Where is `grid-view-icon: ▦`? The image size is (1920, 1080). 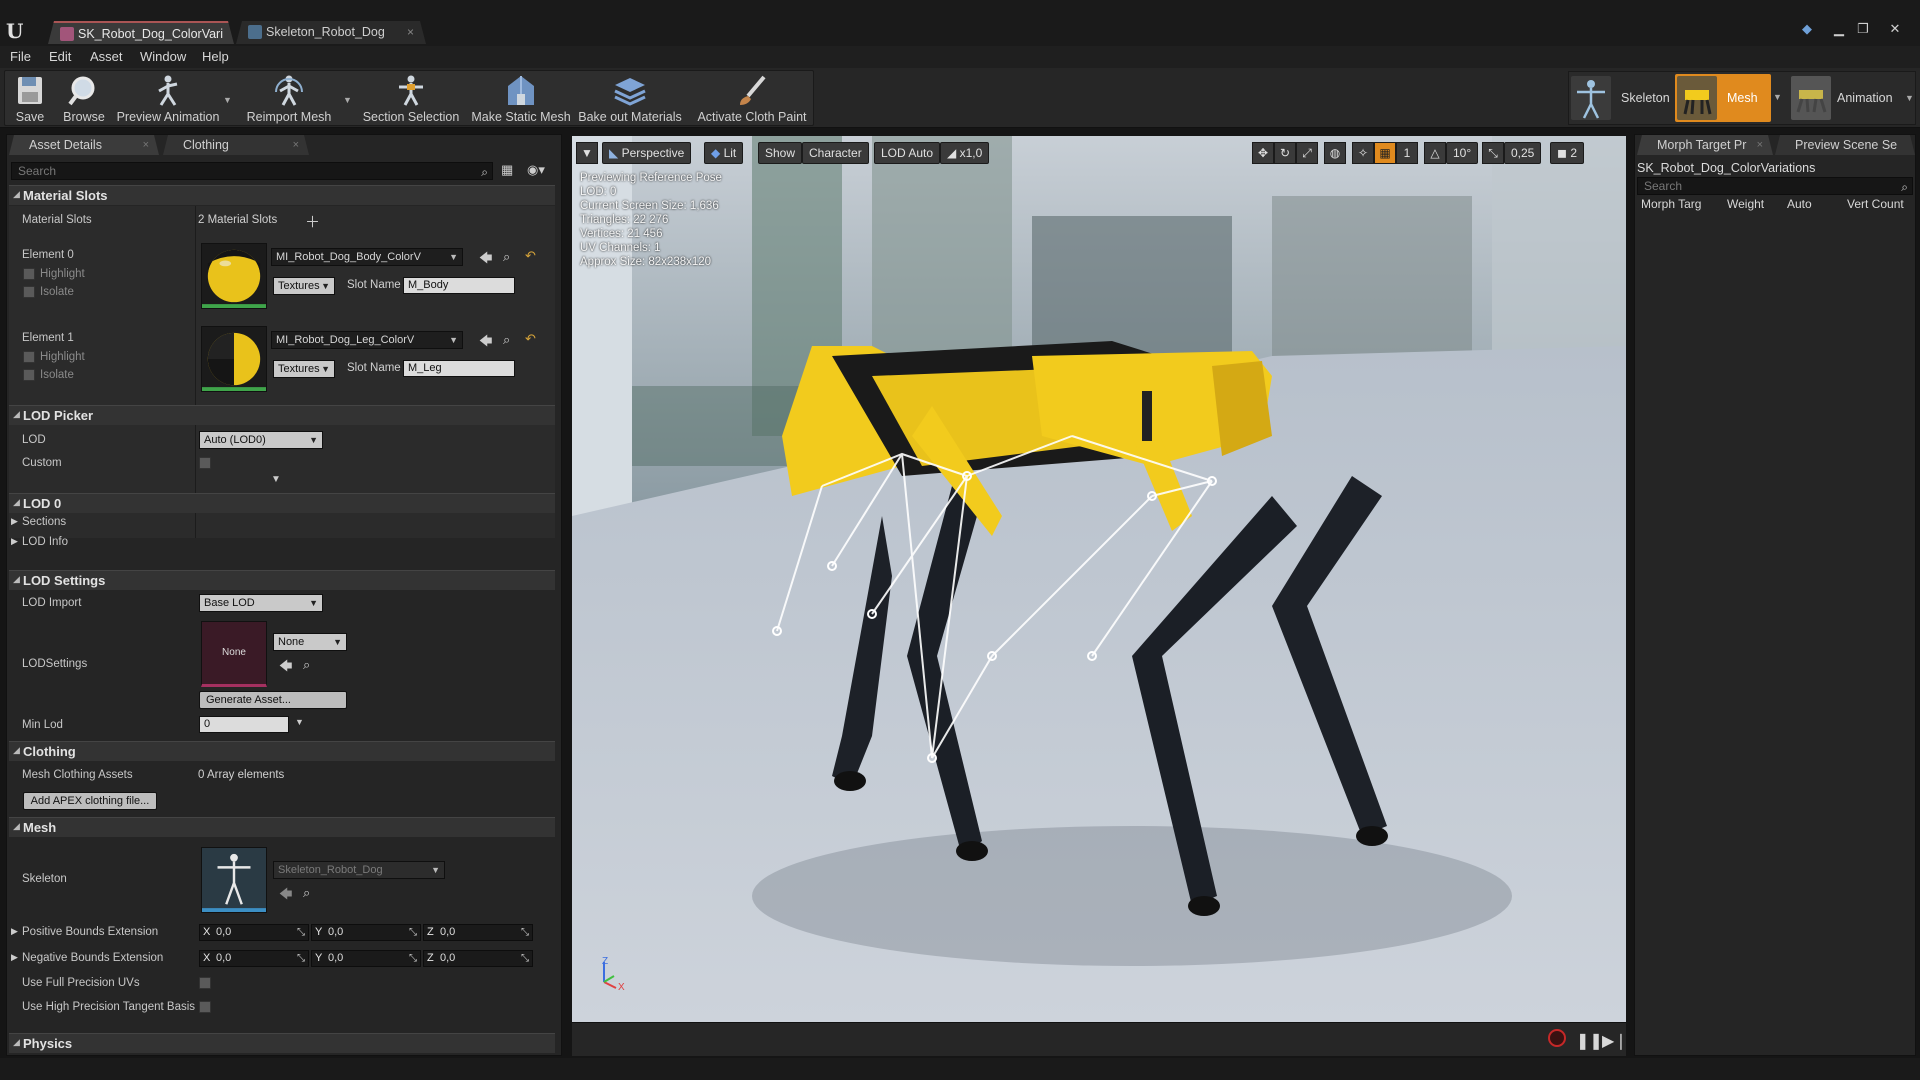
grid-view-icon: ▦ is located at coordinates (507, 170).